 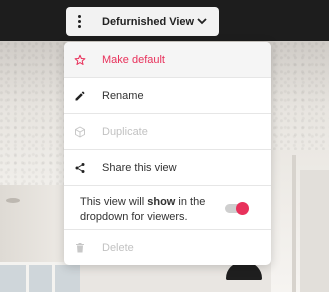 What do you see at coordinates (13, 200) in the screenshot?
I see `ceiling-downlight` at bounding box center [13, 200].